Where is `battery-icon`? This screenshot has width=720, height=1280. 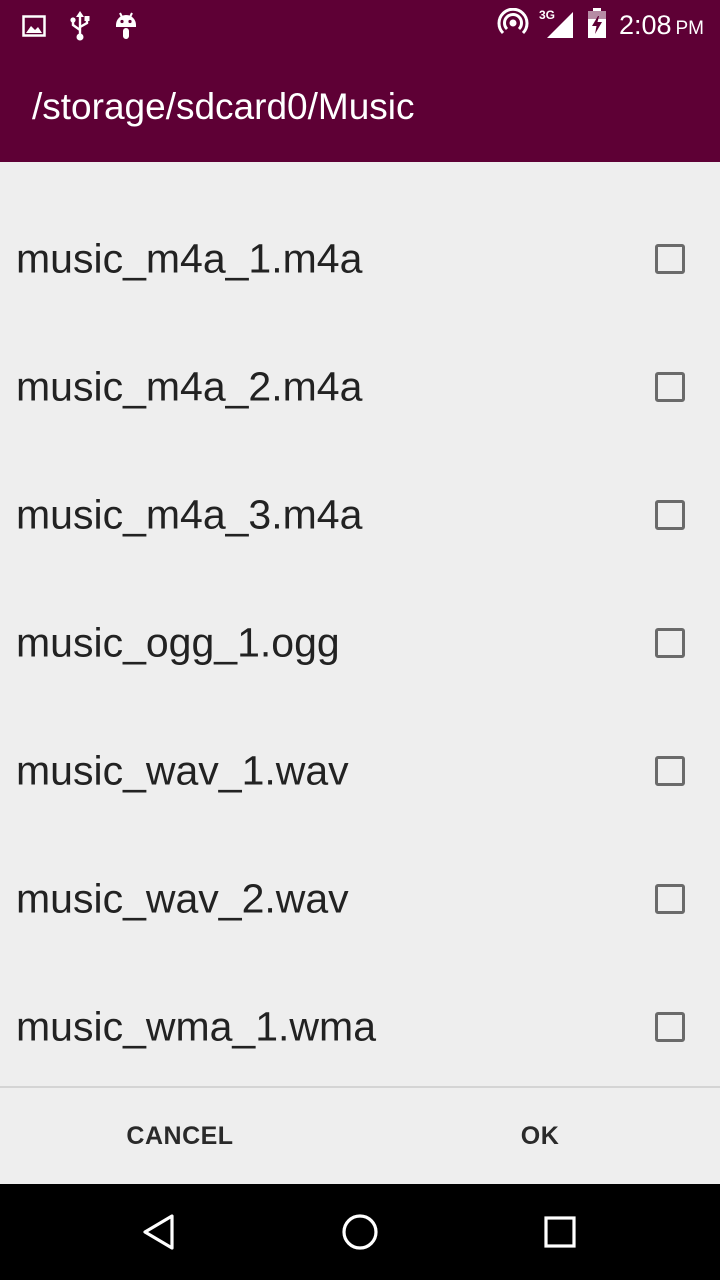 battery-icon is located at coordinates (597, 25).